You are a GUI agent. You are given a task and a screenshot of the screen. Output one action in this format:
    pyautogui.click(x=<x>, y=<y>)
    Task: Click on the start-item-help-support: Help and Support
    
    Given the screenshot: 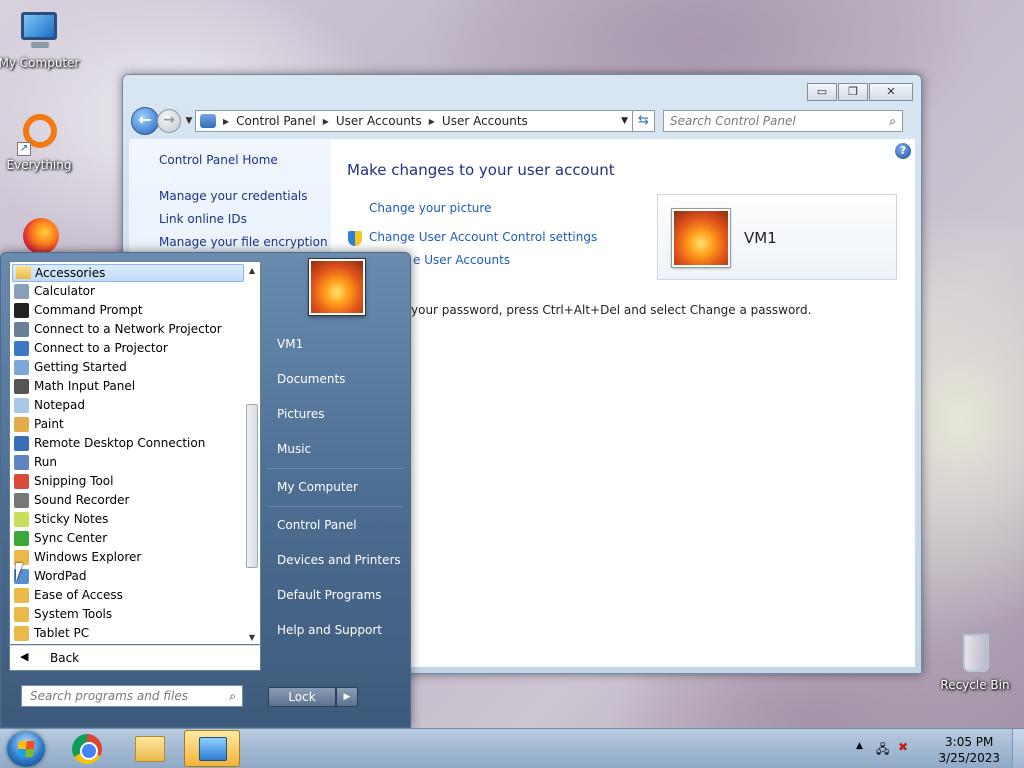 What is the action you would take?
    pyautogui.click(x=329, y=630)
    